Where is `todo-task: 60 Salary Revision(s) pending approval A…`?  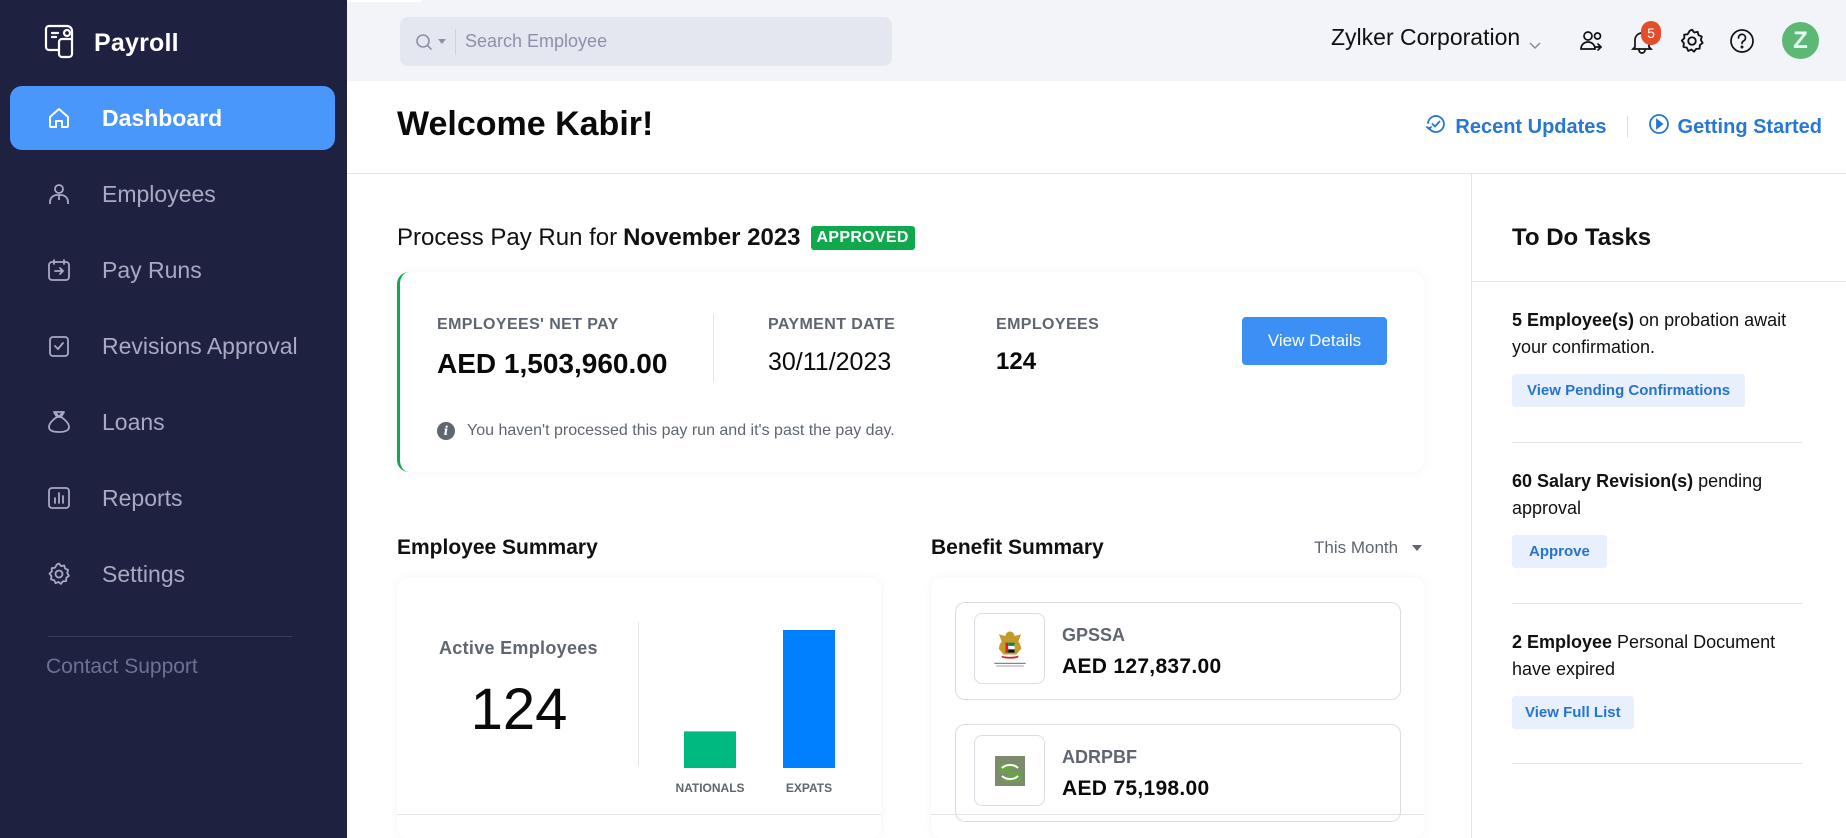 todo-task: 60 Salary Revision(s) pending approval A… is located at coordinates (1657, 518).